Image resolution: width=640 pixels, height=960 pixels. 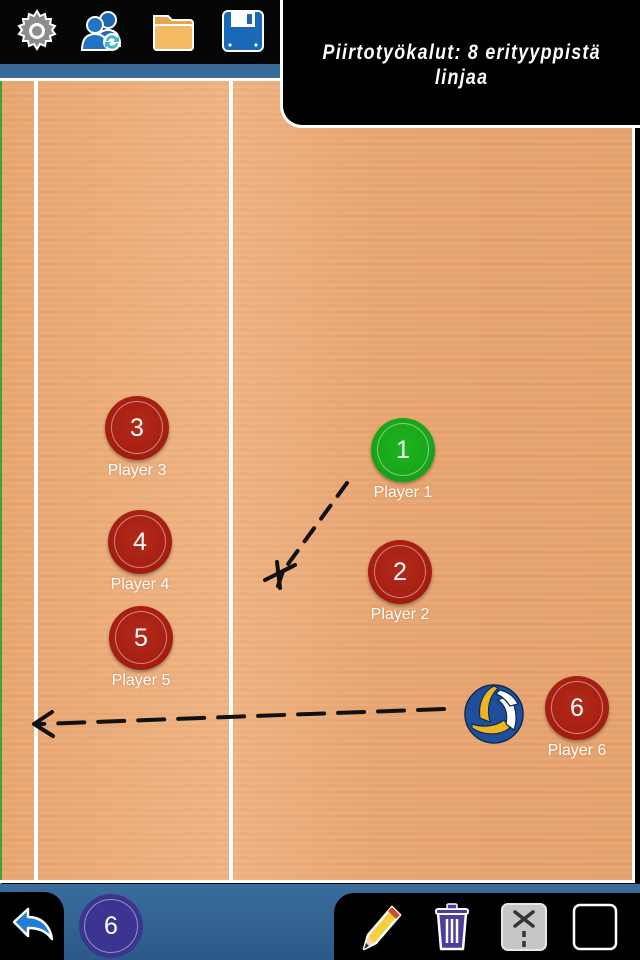 I want to click on volleyball-icon, so click(x=494, y=714).